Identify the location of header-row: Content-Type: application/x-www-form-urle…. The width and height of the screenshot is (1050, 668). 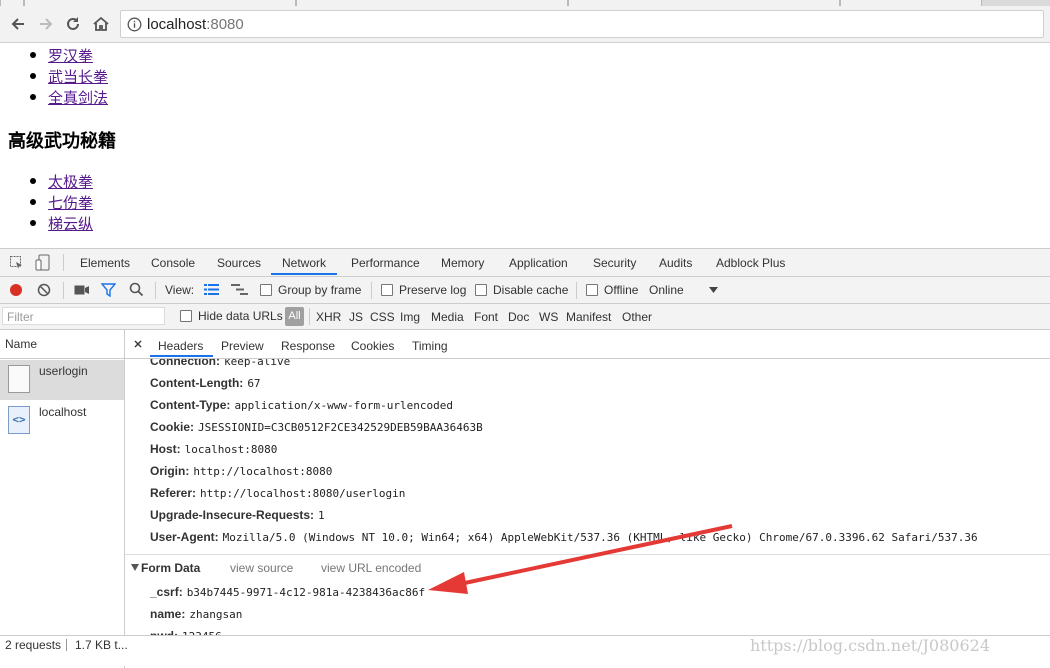
(301, 405).